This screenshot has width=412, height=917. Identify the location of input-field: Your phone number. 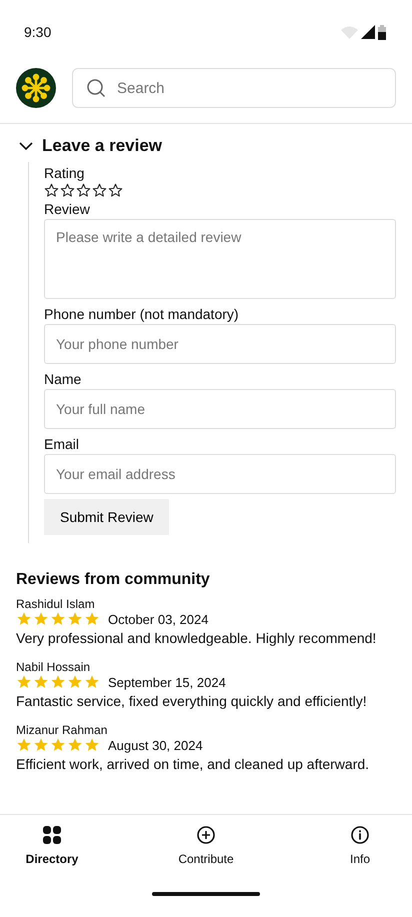
(220, 344).